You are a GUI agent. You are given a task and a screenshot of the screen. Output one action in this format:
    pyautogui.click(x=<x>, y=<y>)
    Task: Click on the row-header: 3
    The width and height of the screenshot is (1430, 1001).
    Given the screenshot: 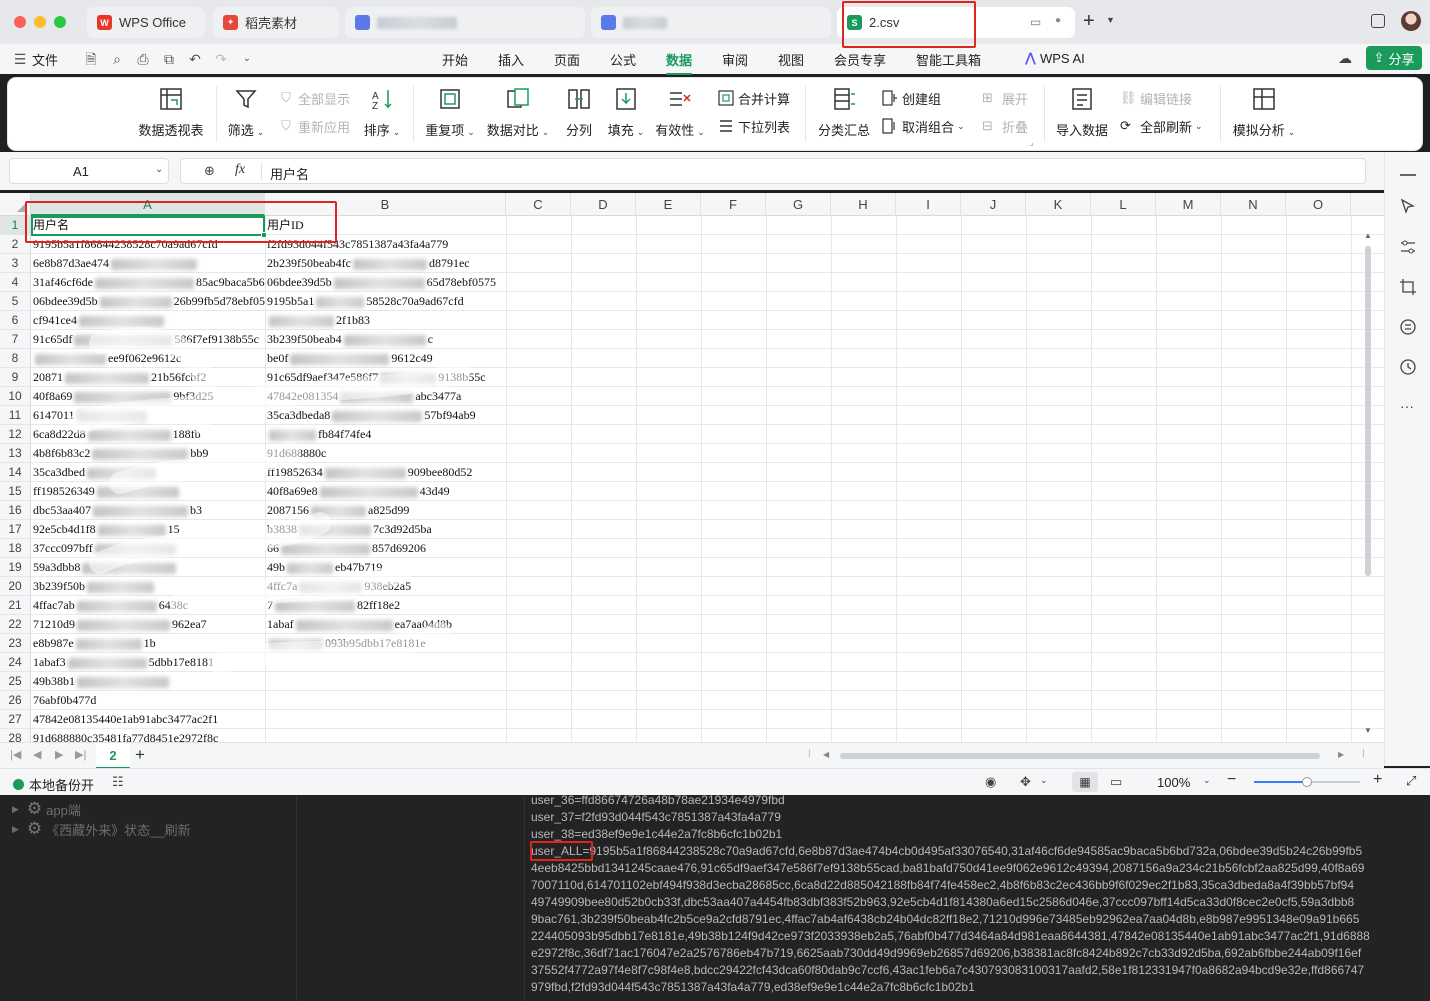 What is the action you would take?
    pyautogui.click(x=15, y=263)
    